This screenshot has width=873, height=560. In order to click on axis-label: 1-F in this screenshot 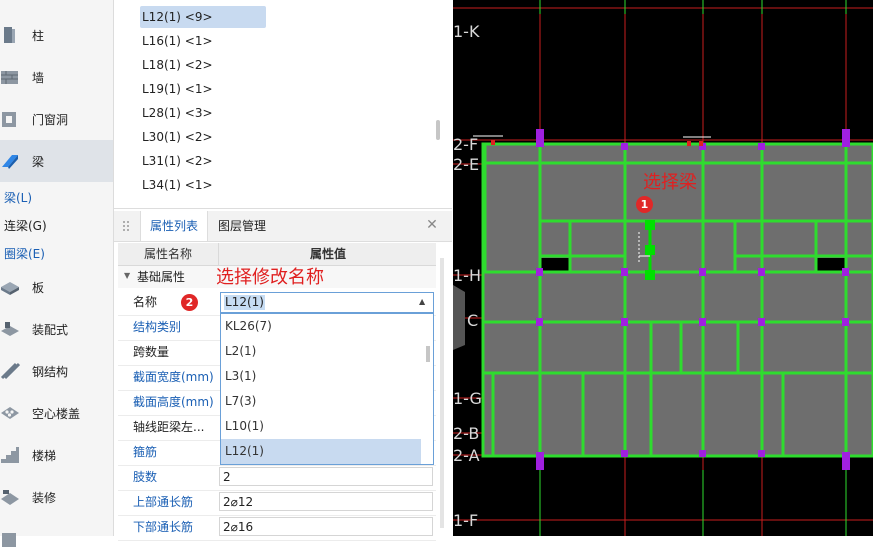, I will do `click(466, 520)`.